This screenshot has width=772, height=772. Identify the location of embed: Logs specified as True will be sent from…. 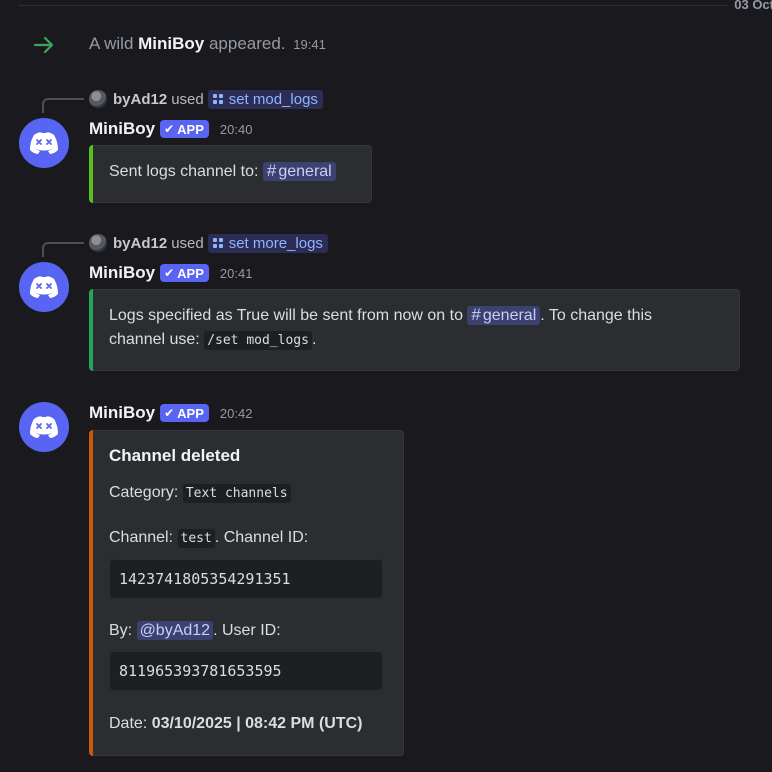
(414, 330).